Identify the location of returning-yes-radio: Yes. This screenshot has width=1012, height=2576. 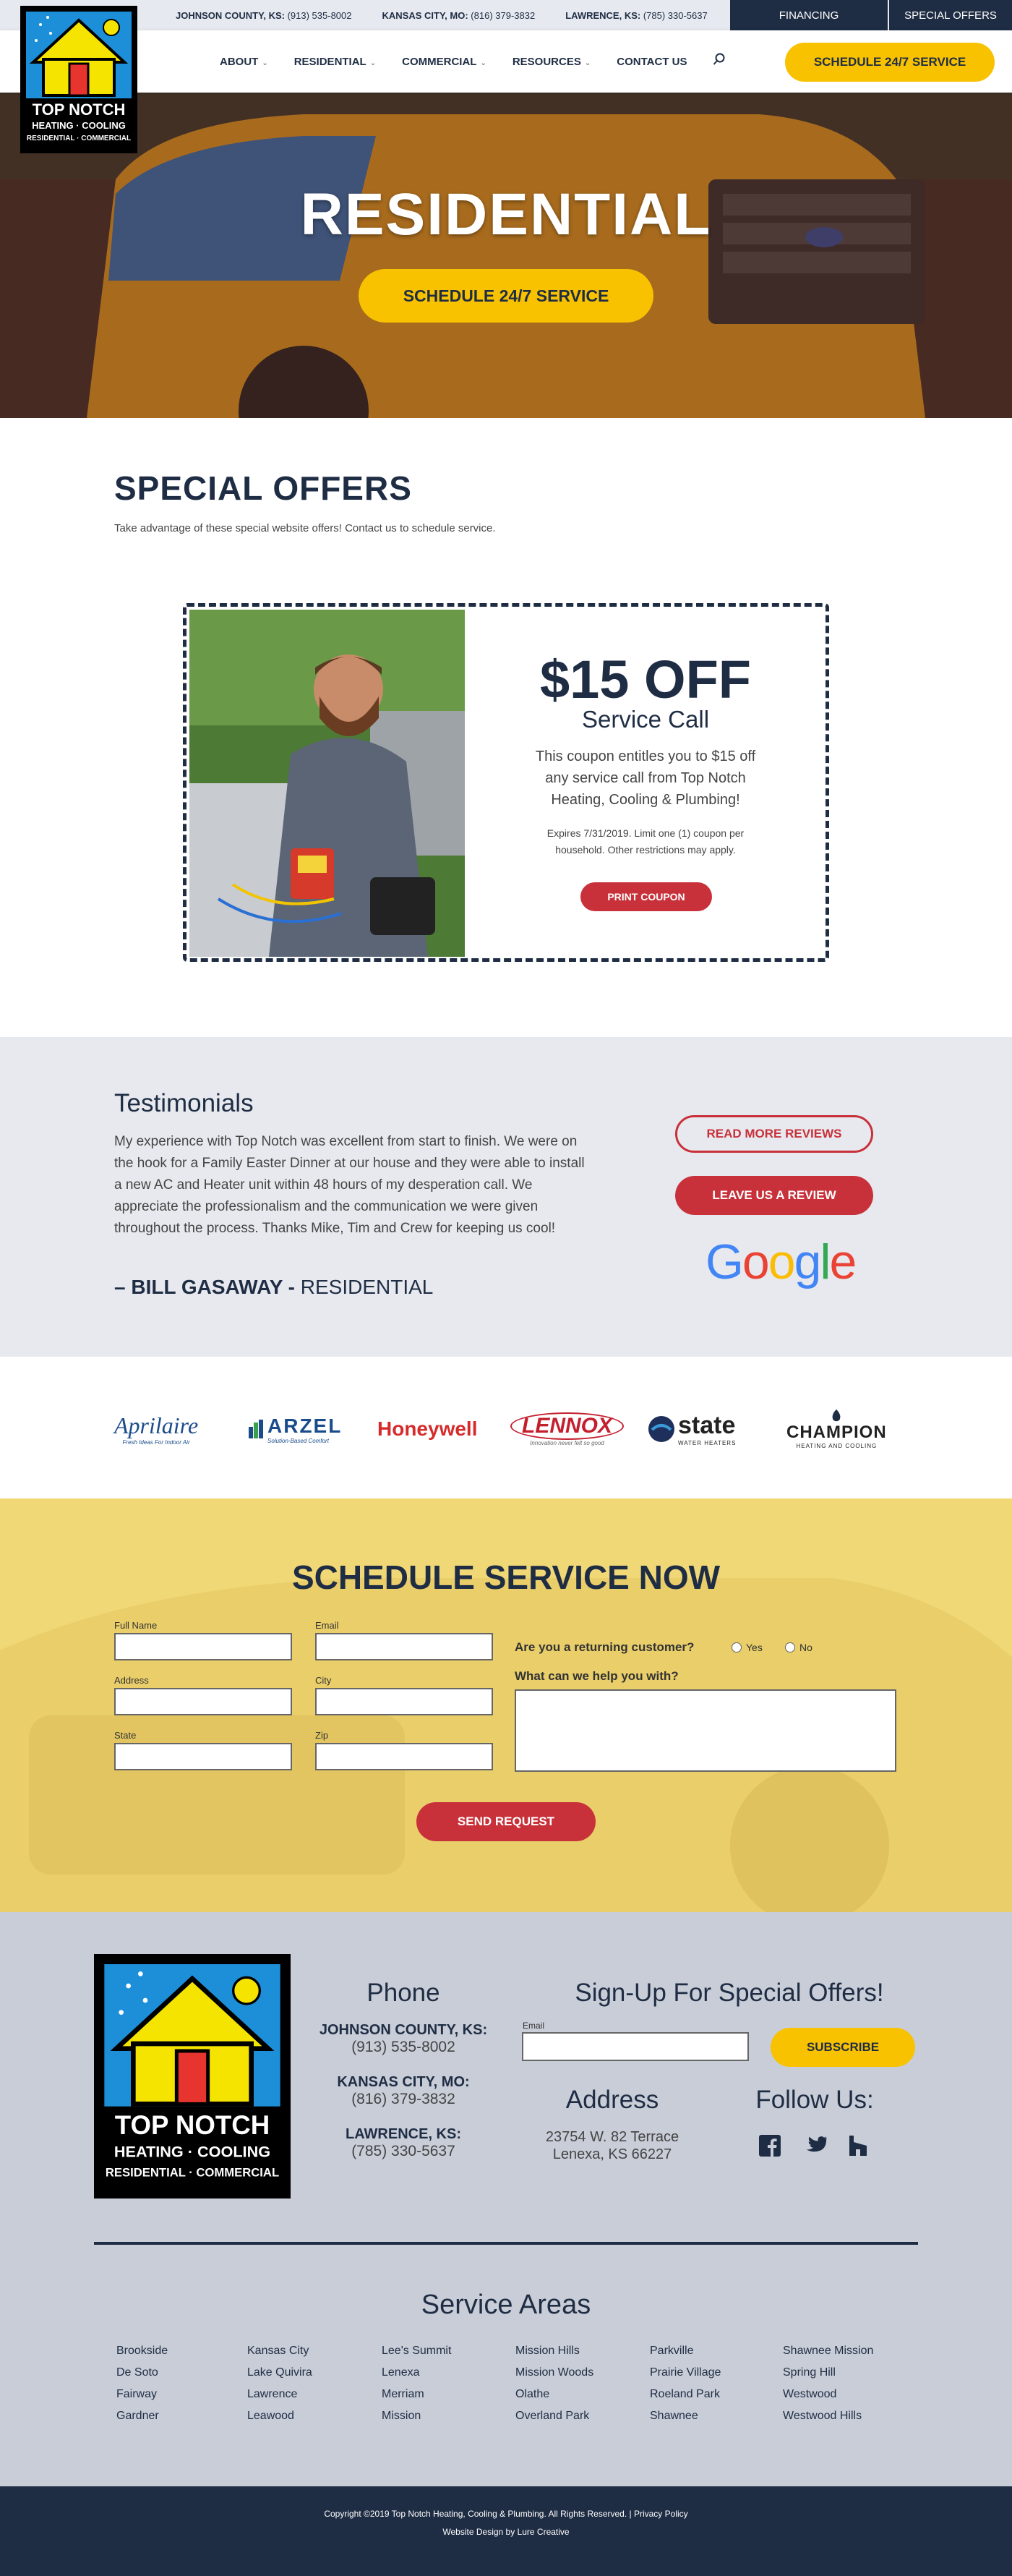
(747, 1647).